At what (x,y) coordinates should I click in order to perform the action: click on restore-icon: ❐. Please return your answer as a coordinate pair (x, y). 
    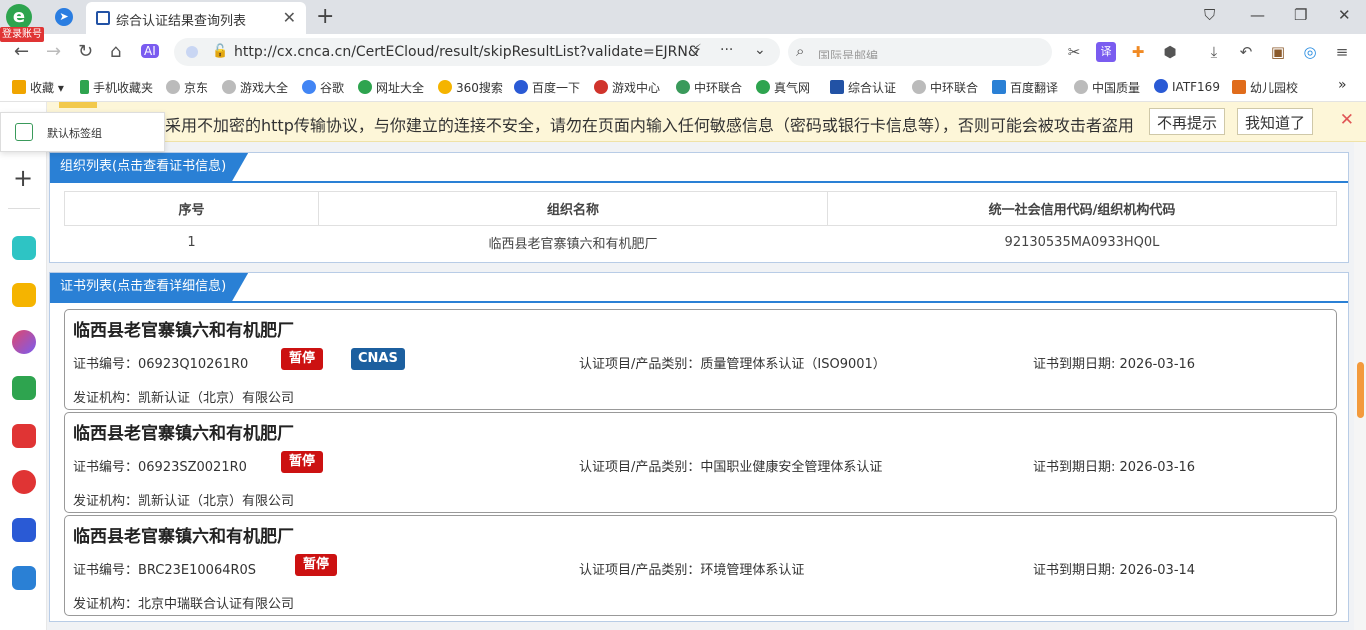
    Looking at the image, I should click on (1300, 15).